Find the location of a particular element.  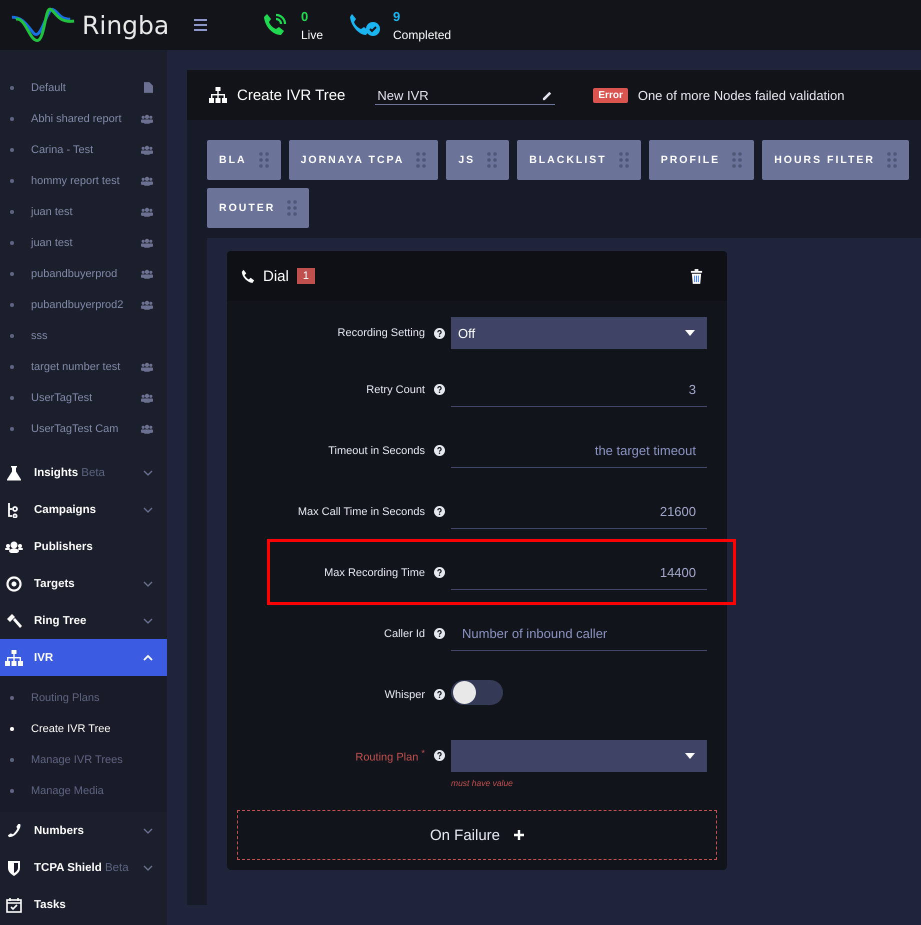

node-chip: BLACKLIST is located at coordinates (579, 160).